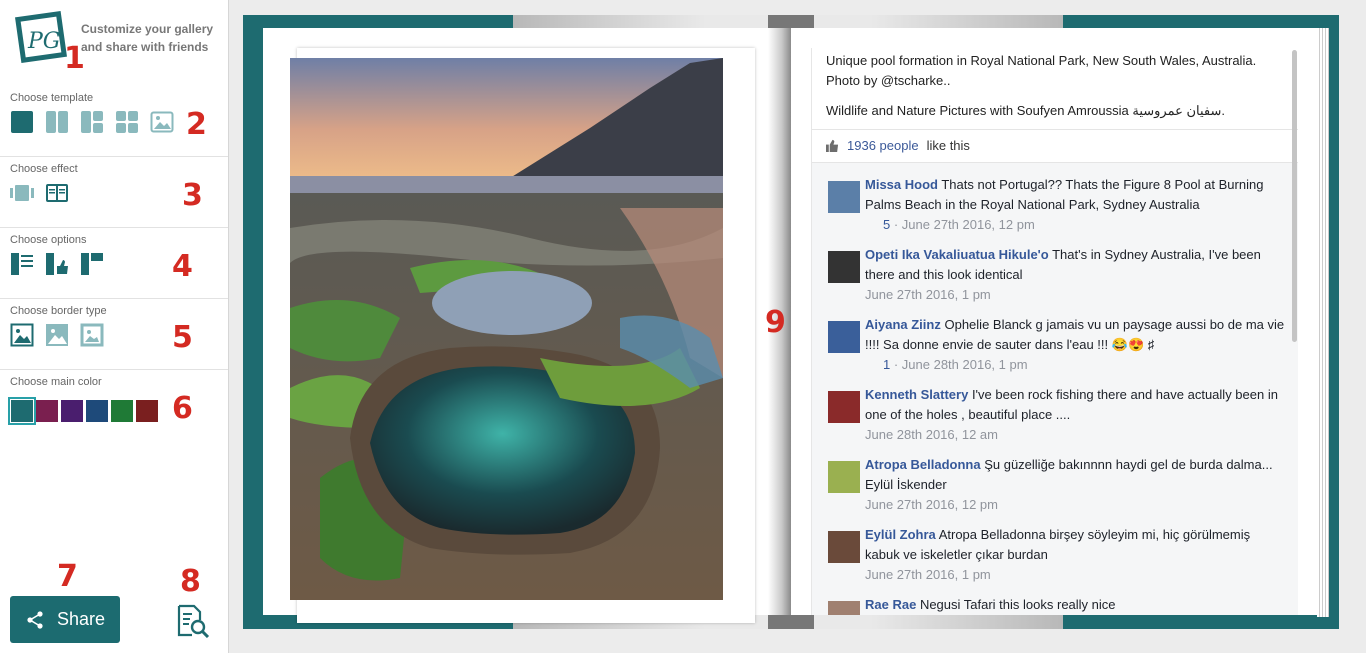  Describe the element at coordinates (35, 619) in the screenshot. I see `share-icon` at that location.